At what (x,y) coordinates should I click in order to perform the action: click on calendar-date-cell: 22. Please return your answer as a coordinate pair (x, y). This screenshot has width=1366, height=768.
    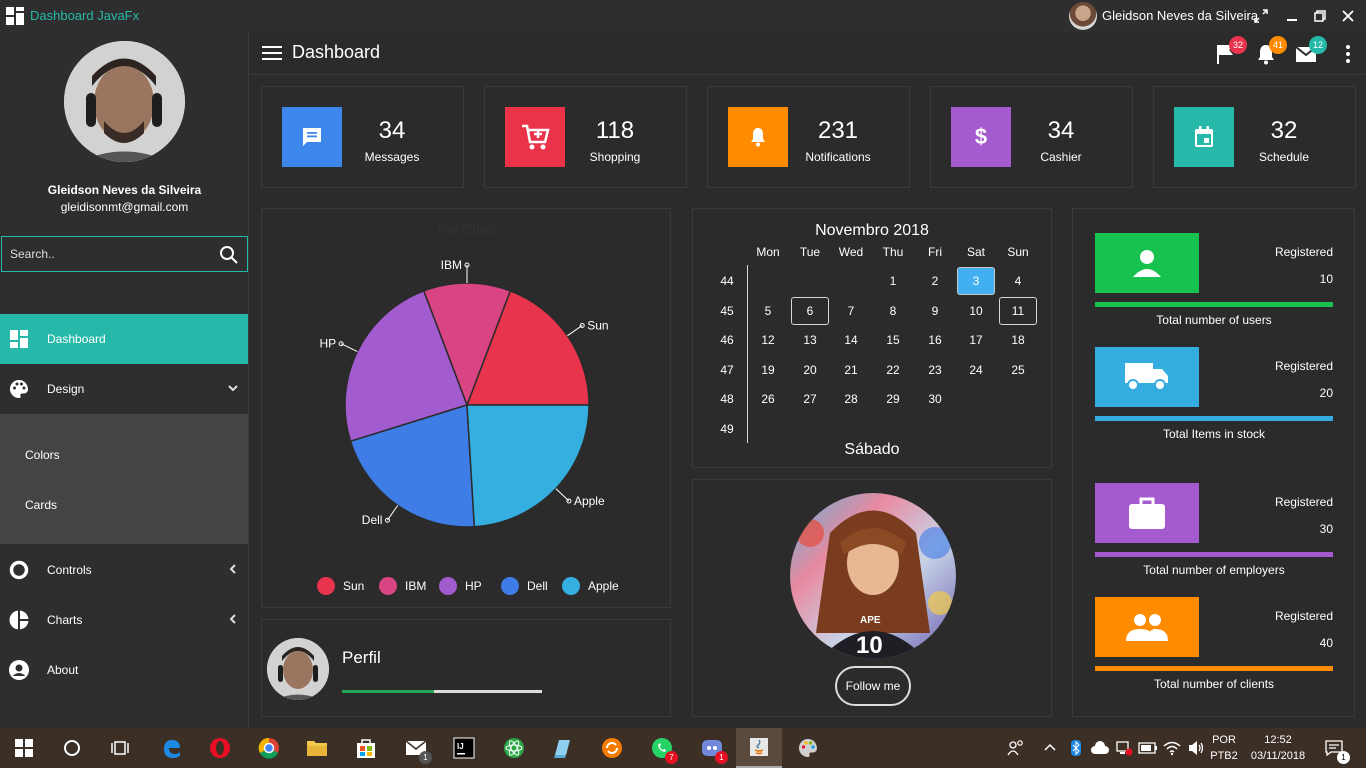
    Looking at the image, I should click on (893, 370).